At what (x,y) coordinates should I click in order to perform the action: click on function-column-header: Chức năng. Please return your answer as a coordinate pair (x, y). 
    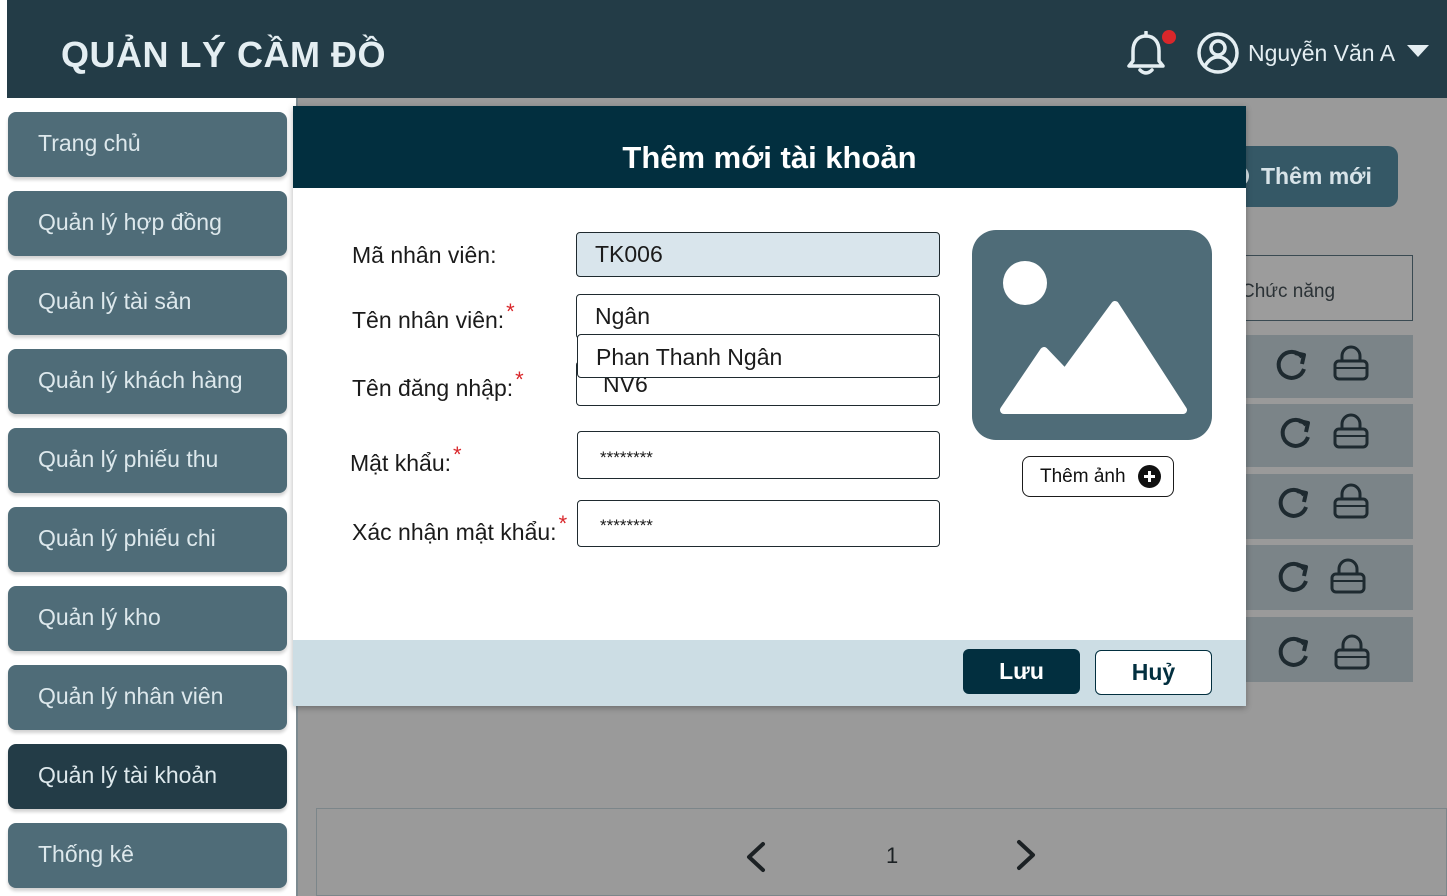
    Looking at the image, I should click on (1322, 288).